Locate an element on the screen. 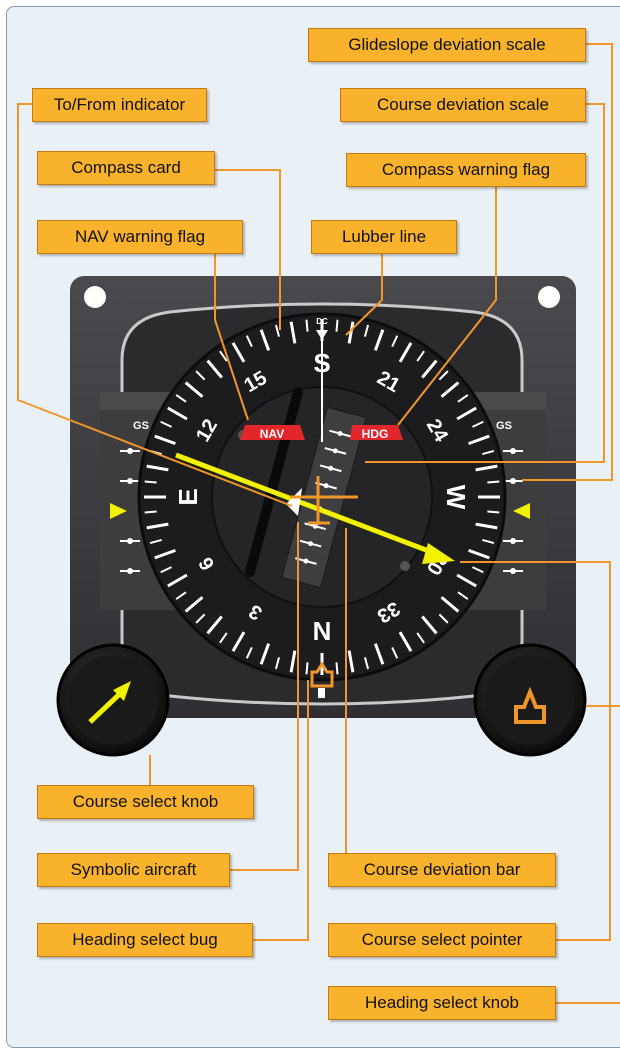  mounting-hole-left is located at coordinates (95, 297).